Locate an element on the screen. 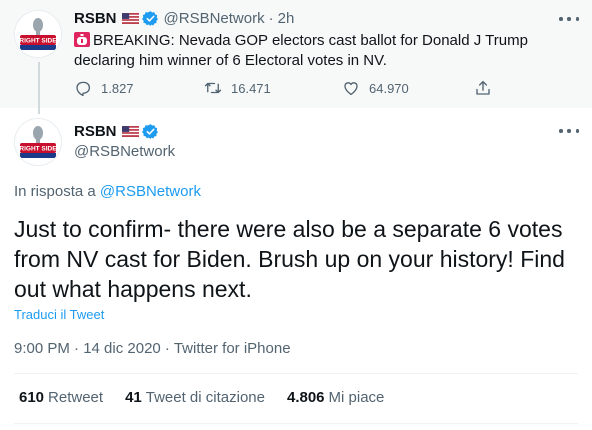 The image size is (592, 430). share-button is located at coordinates (487, 88).